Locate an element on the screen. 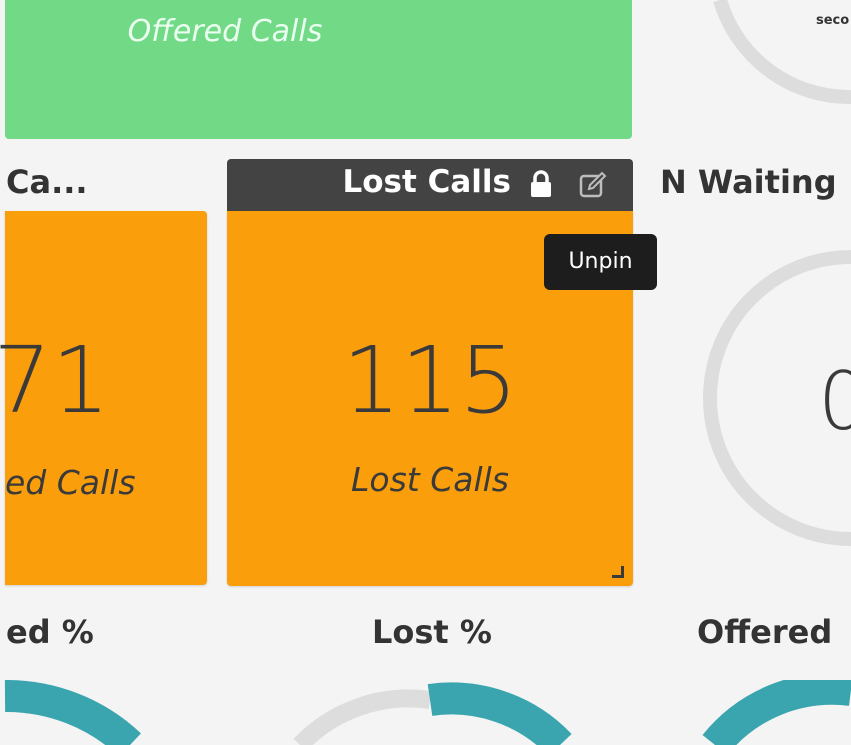 The width and height of the screenshot is (851, 745). offered-percent-gauge-arc is located at coordinates (776, 712).